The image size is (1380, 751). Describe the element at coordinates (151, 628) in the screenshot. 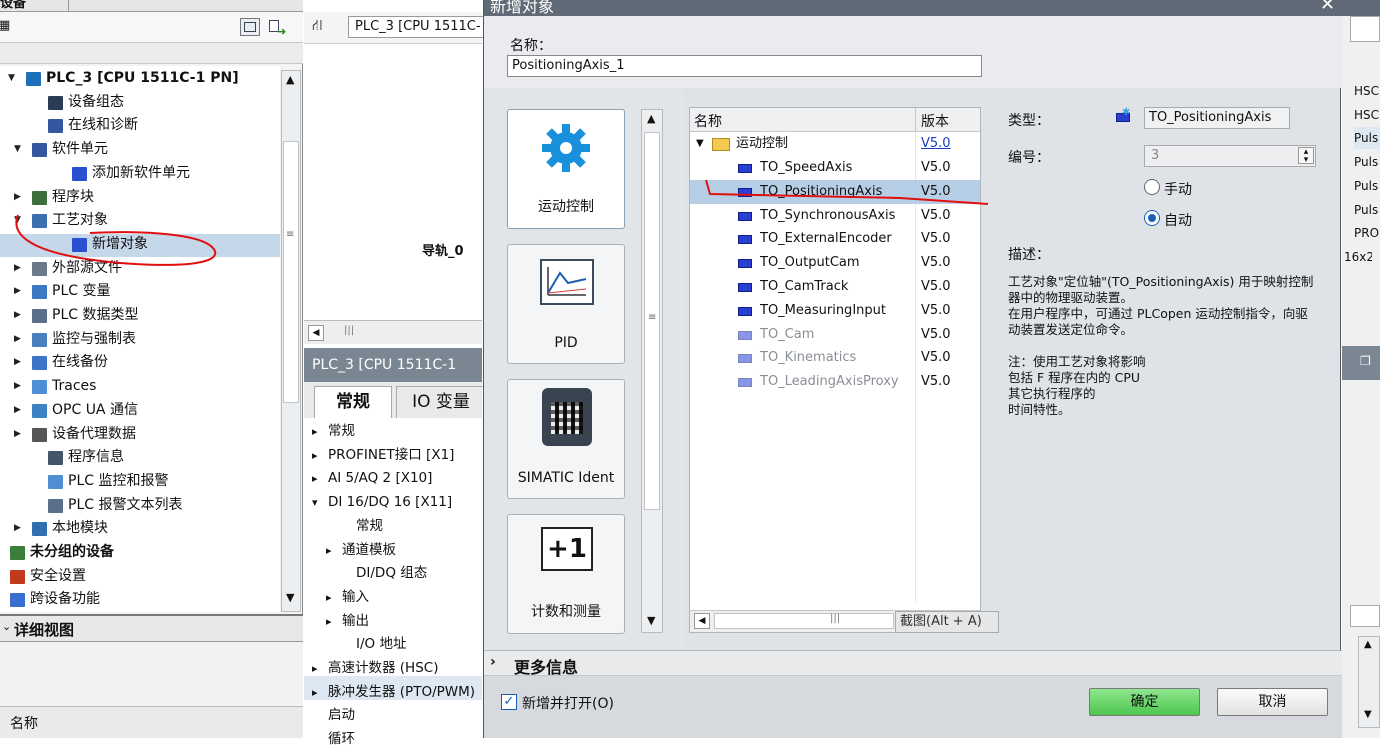

I see `detail-view-header: ⌄ 详细视图` at that location.